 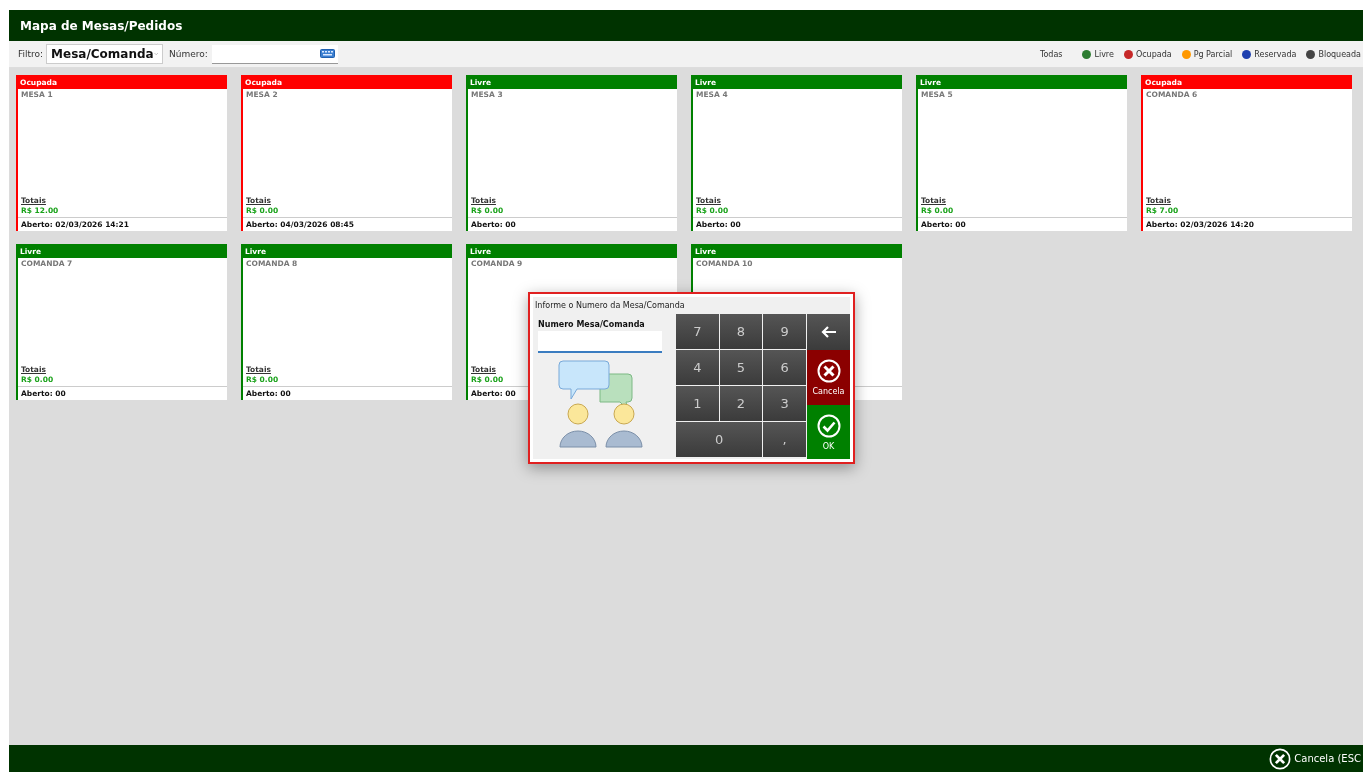 What do you see at coordinates (156, 54) in the screenshot?
I see `chevron-down-icon` at bounding box center [156, 54].